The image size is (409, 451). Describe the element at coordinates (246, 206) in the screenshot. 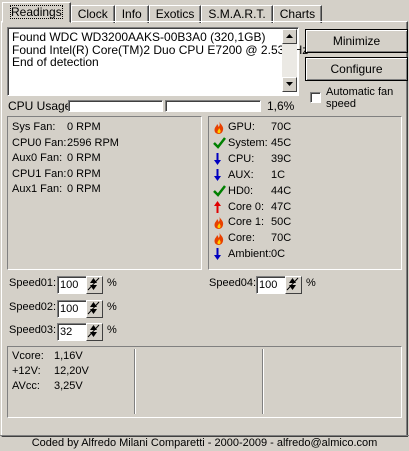

I see `temperature-label: Core 0:` at that location.